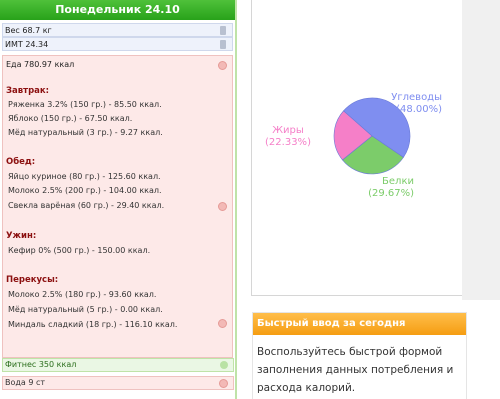 Image resolution: width=500 pixels, height=399 pixels. What do you see at coordinates (70, 118) in the screenshot?
I see `list-item: Яблоко (150 гр.) - 67.50 ккал.` at bounding box center [70, 118].